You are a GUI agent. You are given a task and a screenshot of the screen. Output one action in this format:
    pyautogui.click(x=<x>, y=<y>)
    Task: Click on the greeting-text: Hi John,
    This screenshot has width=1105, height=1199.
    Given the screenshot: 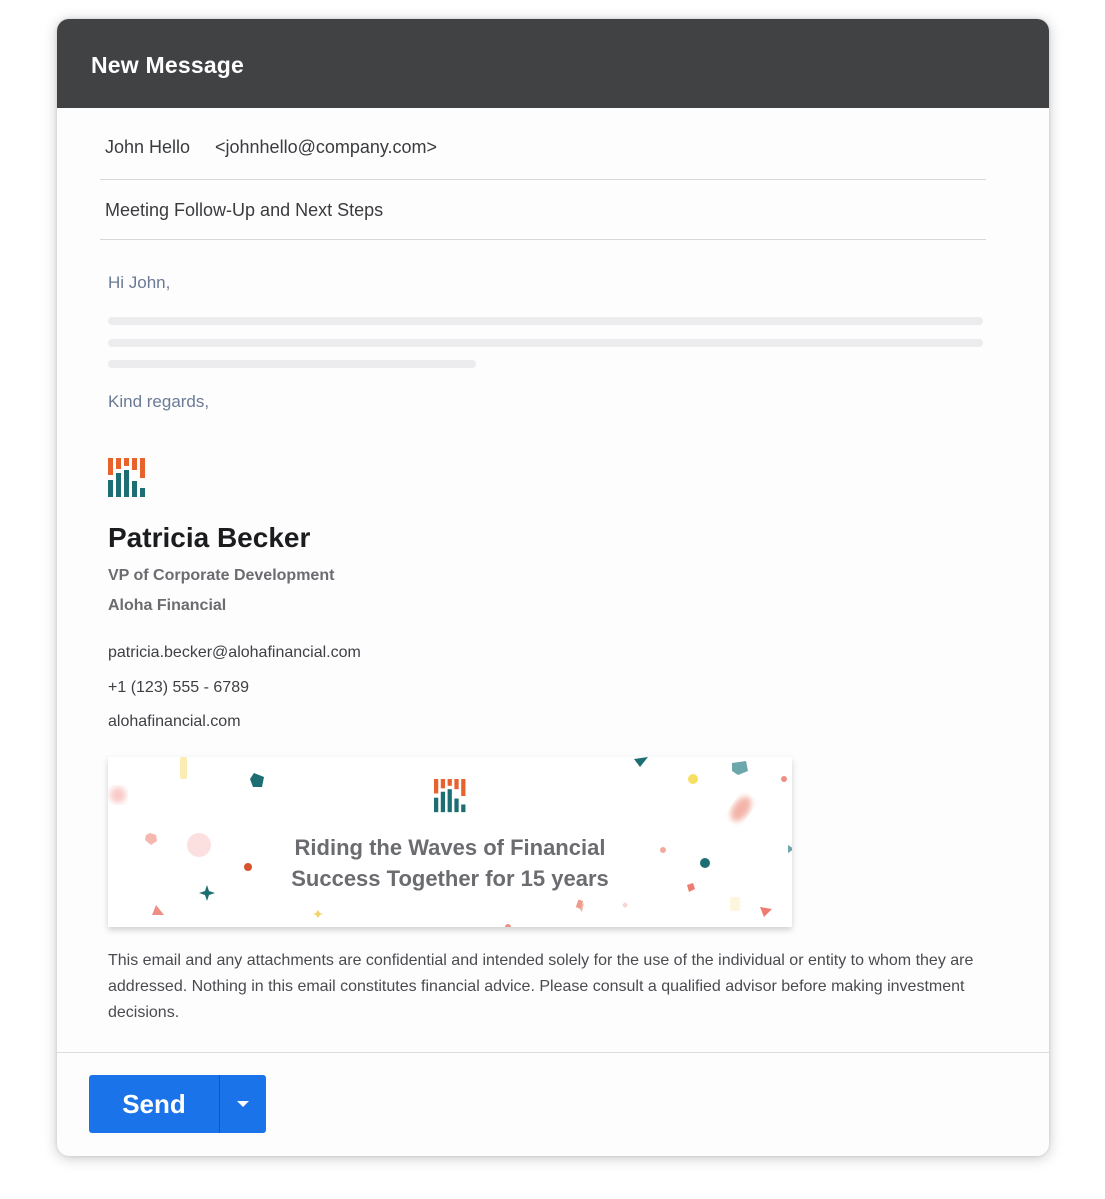 What is the action you would take?
    pyautogui.click(x=139, y=282)
    